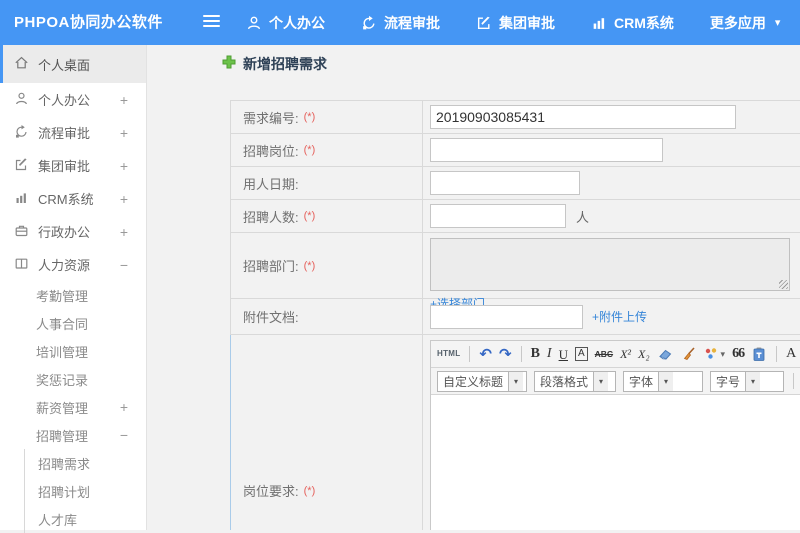 Image resolution: width=800 pixels, height=533 pixels. What do you see at coordinates (515, 23) in the screenshot?
I see `topnav-group-approval: 集团审批` at bounding box center [515, 23].